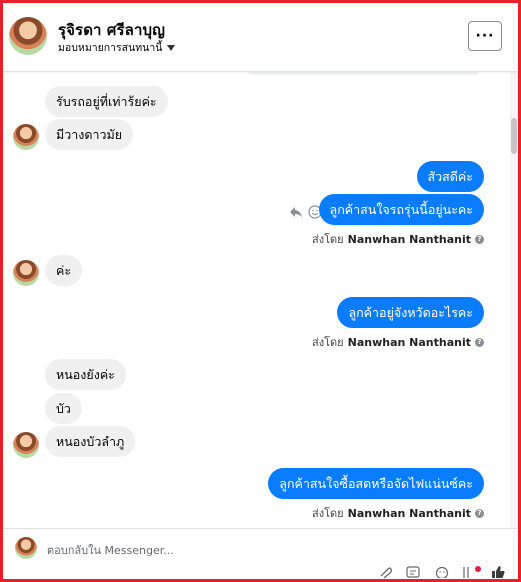  What do you see at coordinates (90, 441) in the screenshot?
I see `incoming-message: หนองบัวลำภู` at bounding box center [90, 441].